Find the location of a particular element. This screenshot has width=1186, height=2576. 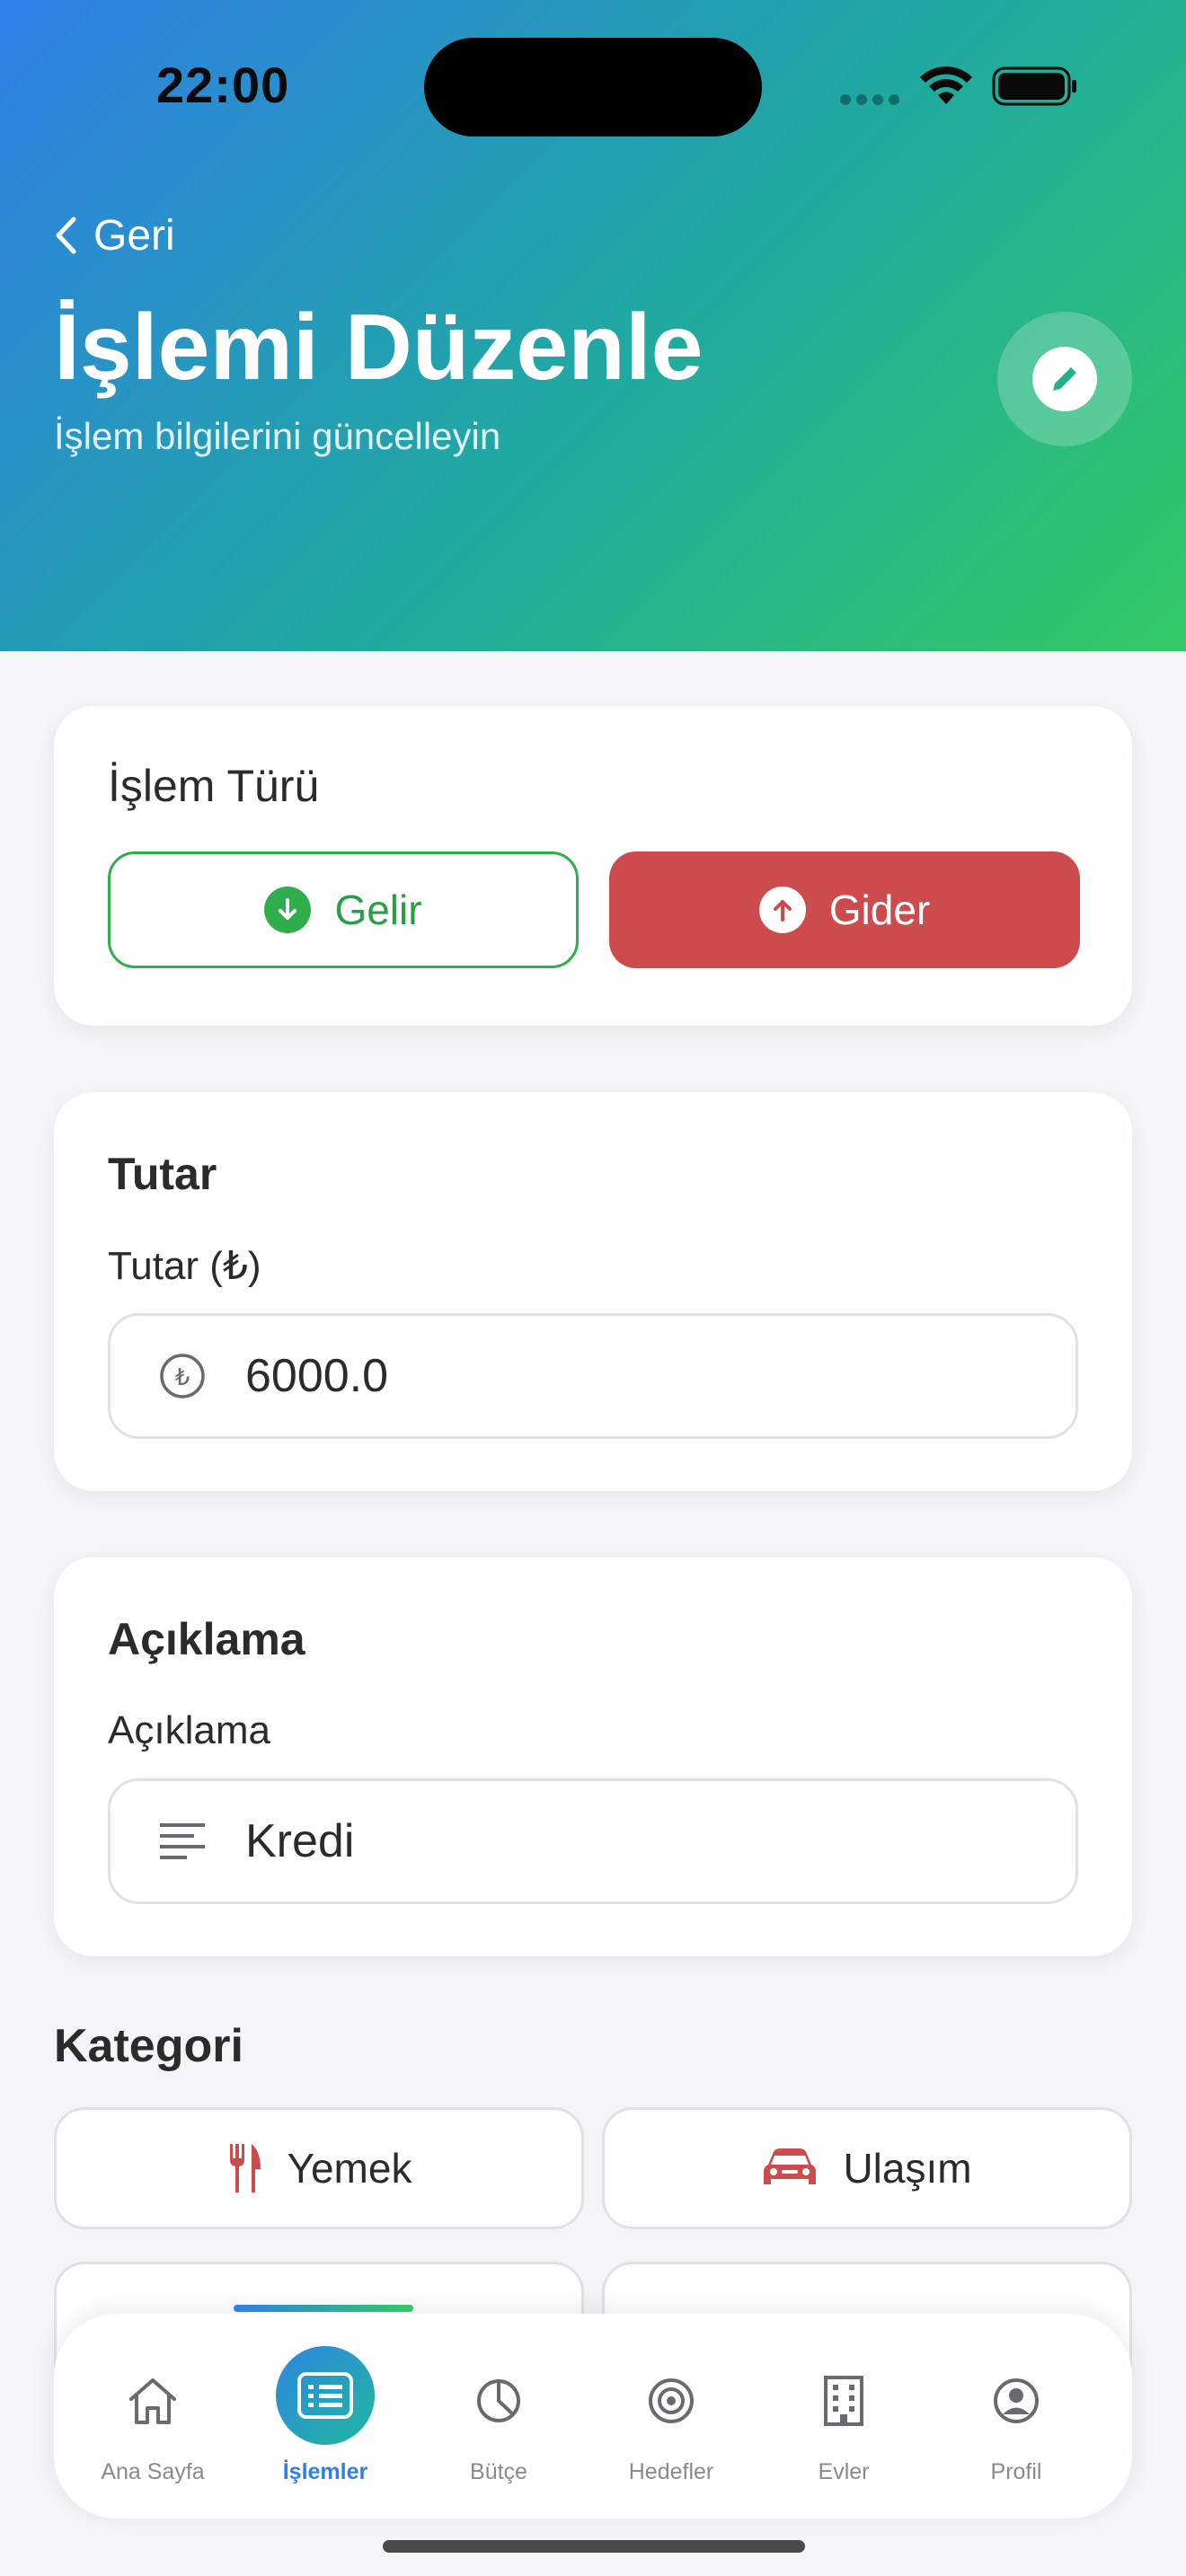

income-button: Gelir is located at coordinates (343, 909).